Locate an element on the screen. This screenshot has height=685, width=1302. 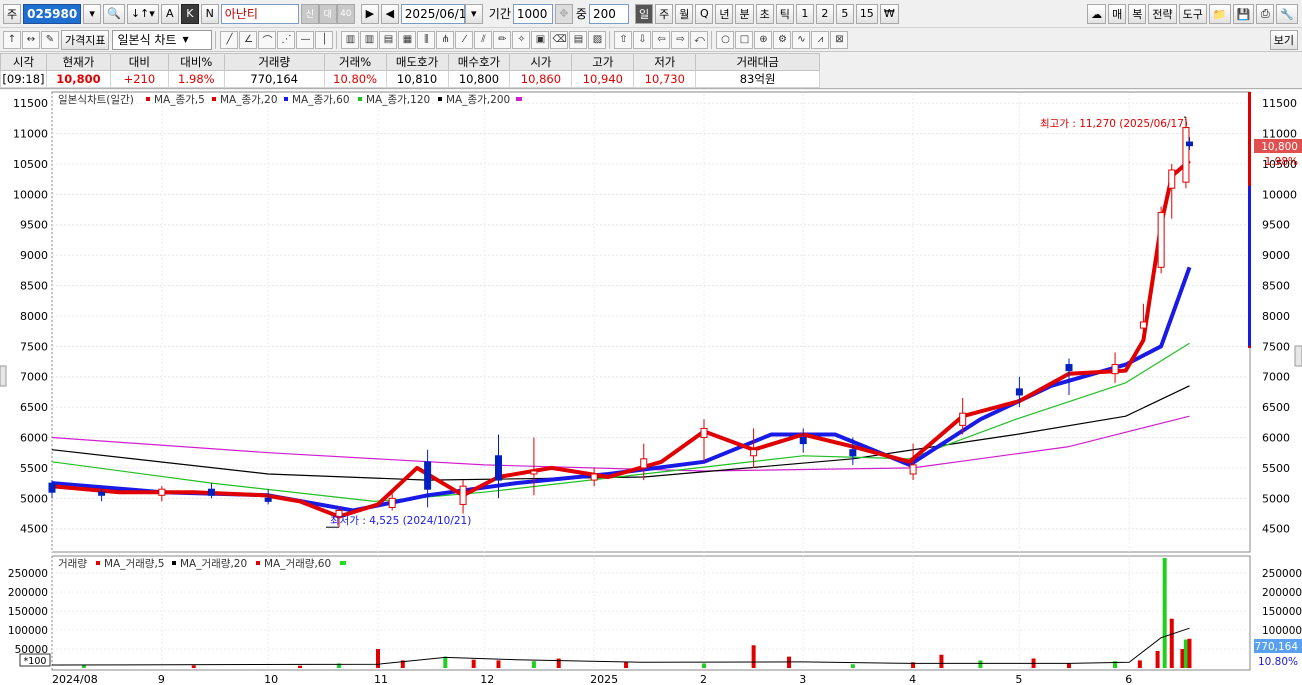
wave-icon: ∿ is located at coordinates (801, 39).